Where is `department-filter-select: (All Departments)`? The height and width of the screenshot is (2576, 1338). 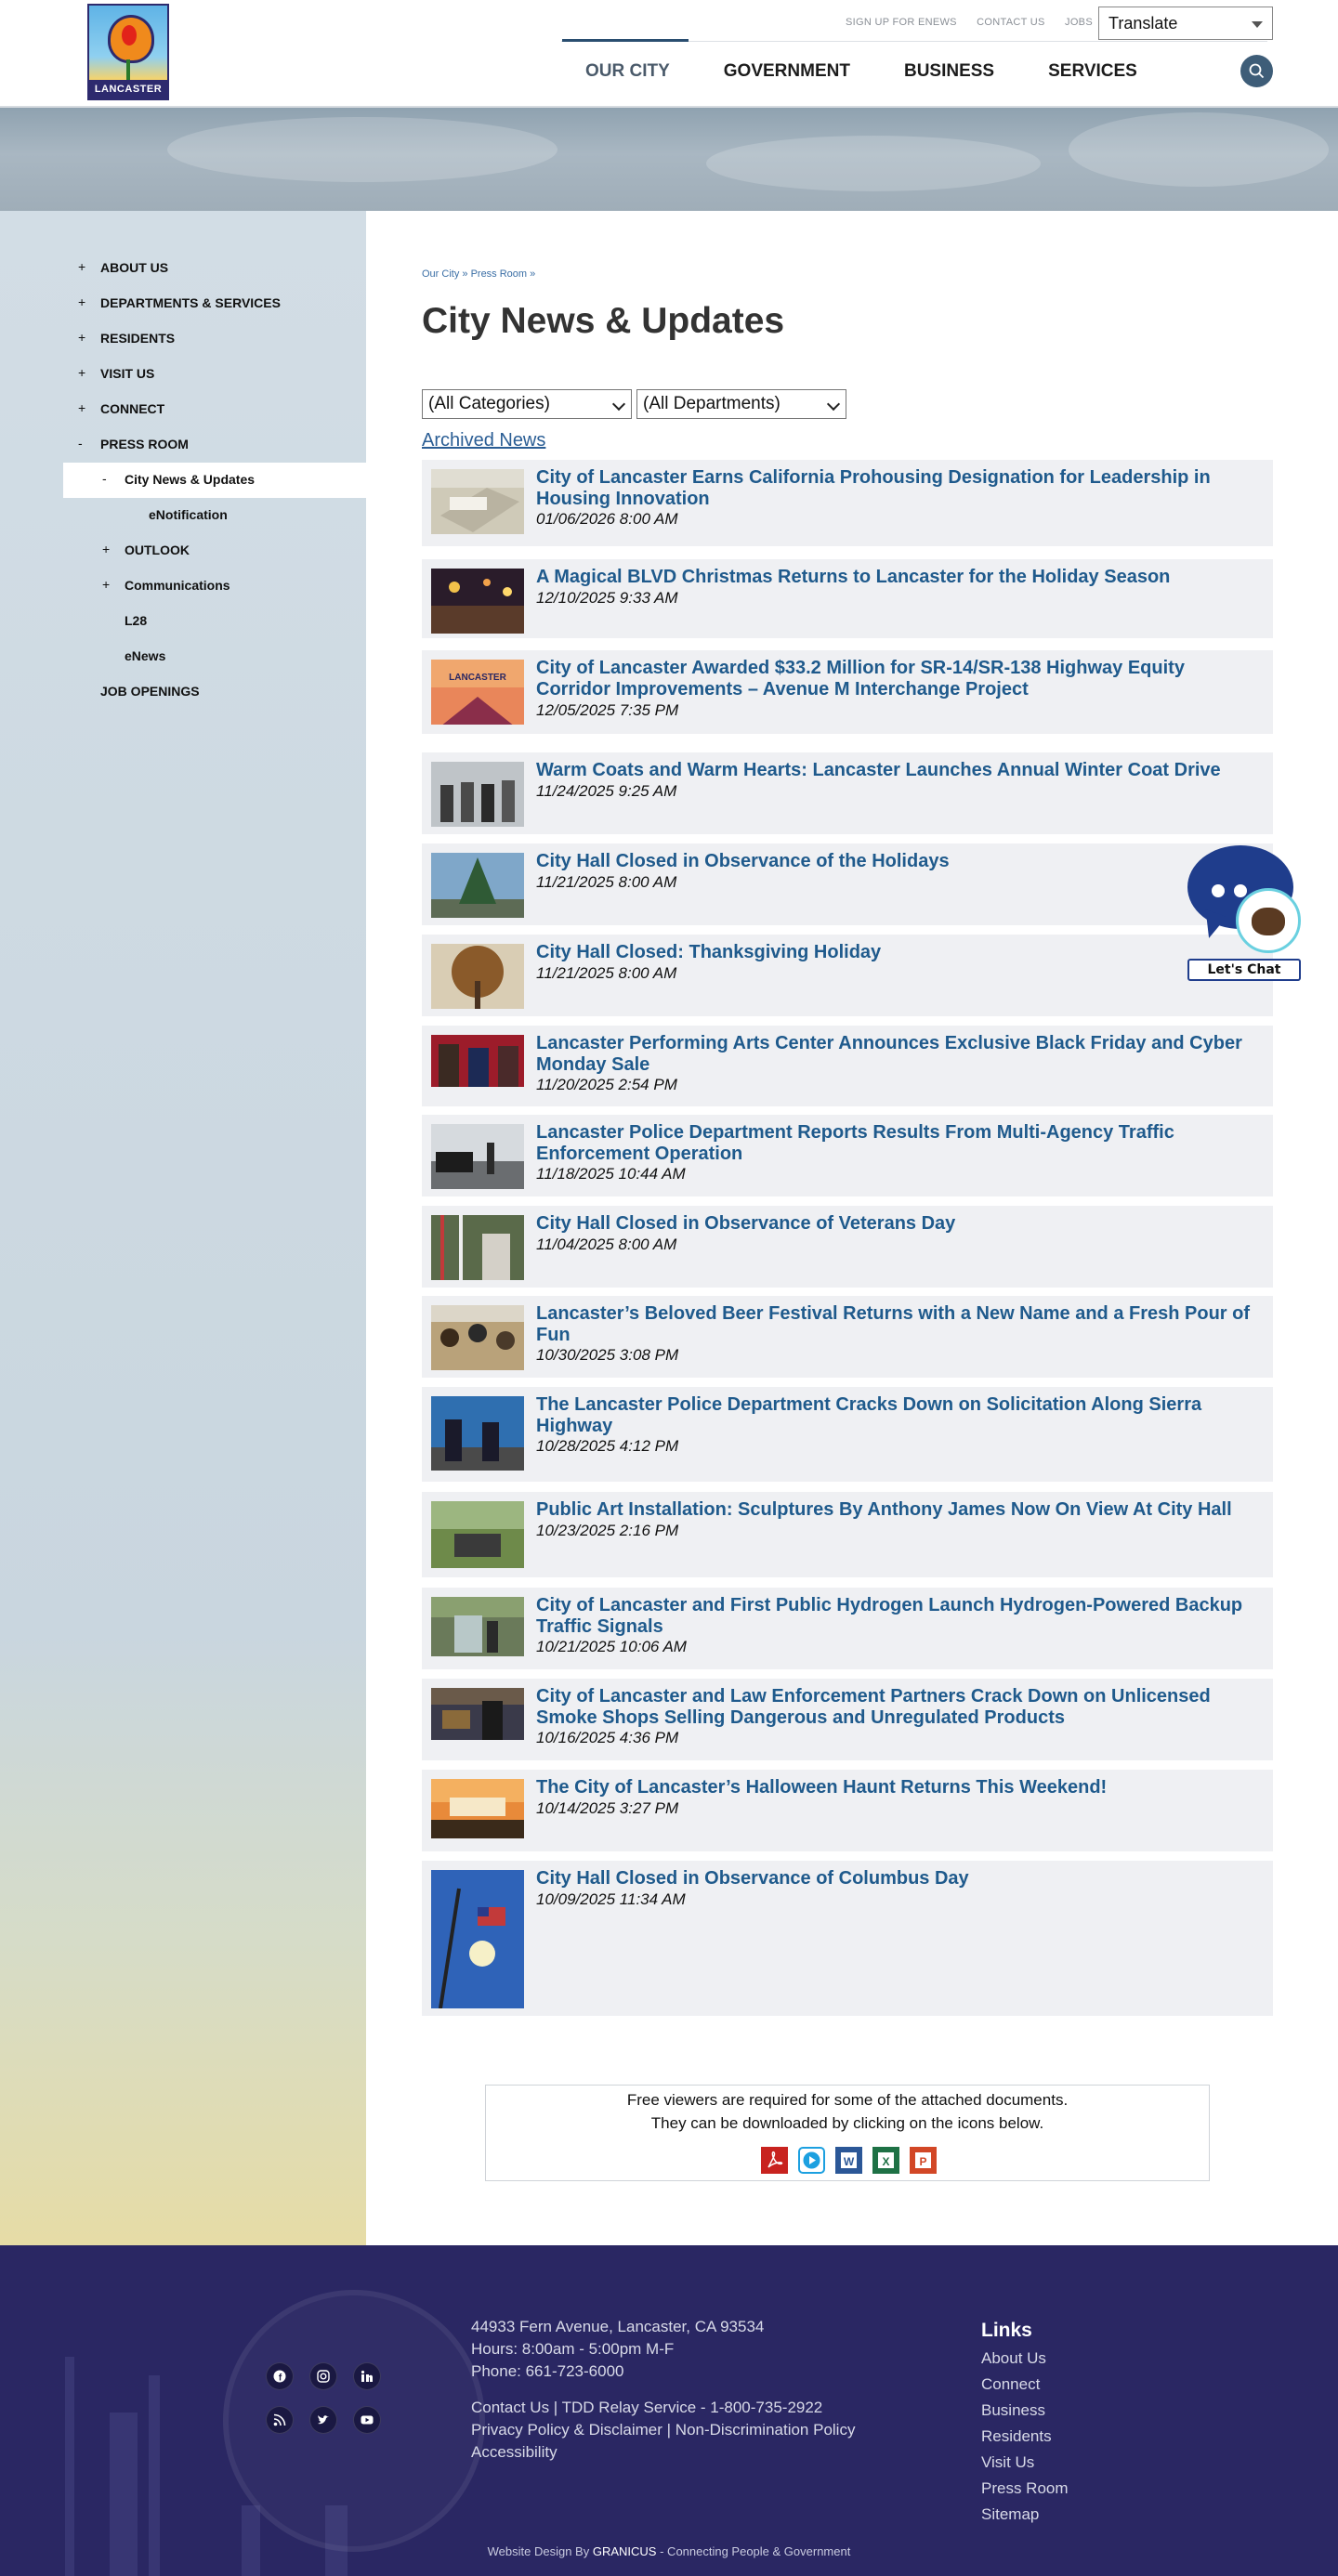 department-filter-select: (All Departments) is located at coordinates (741, 404).